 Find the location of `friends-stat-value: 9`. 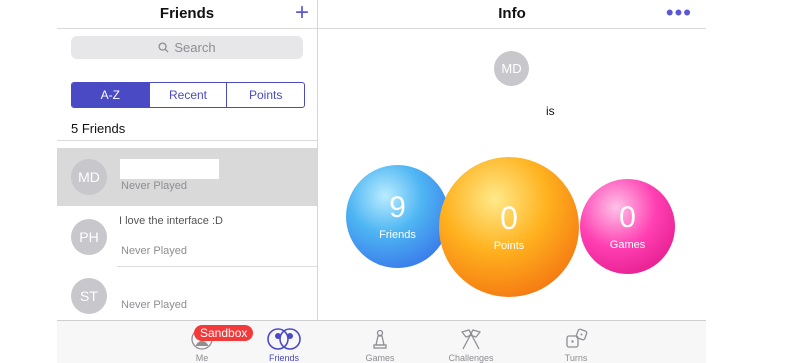

friends-stat-value: 9 is located at coordinates (397, 207).